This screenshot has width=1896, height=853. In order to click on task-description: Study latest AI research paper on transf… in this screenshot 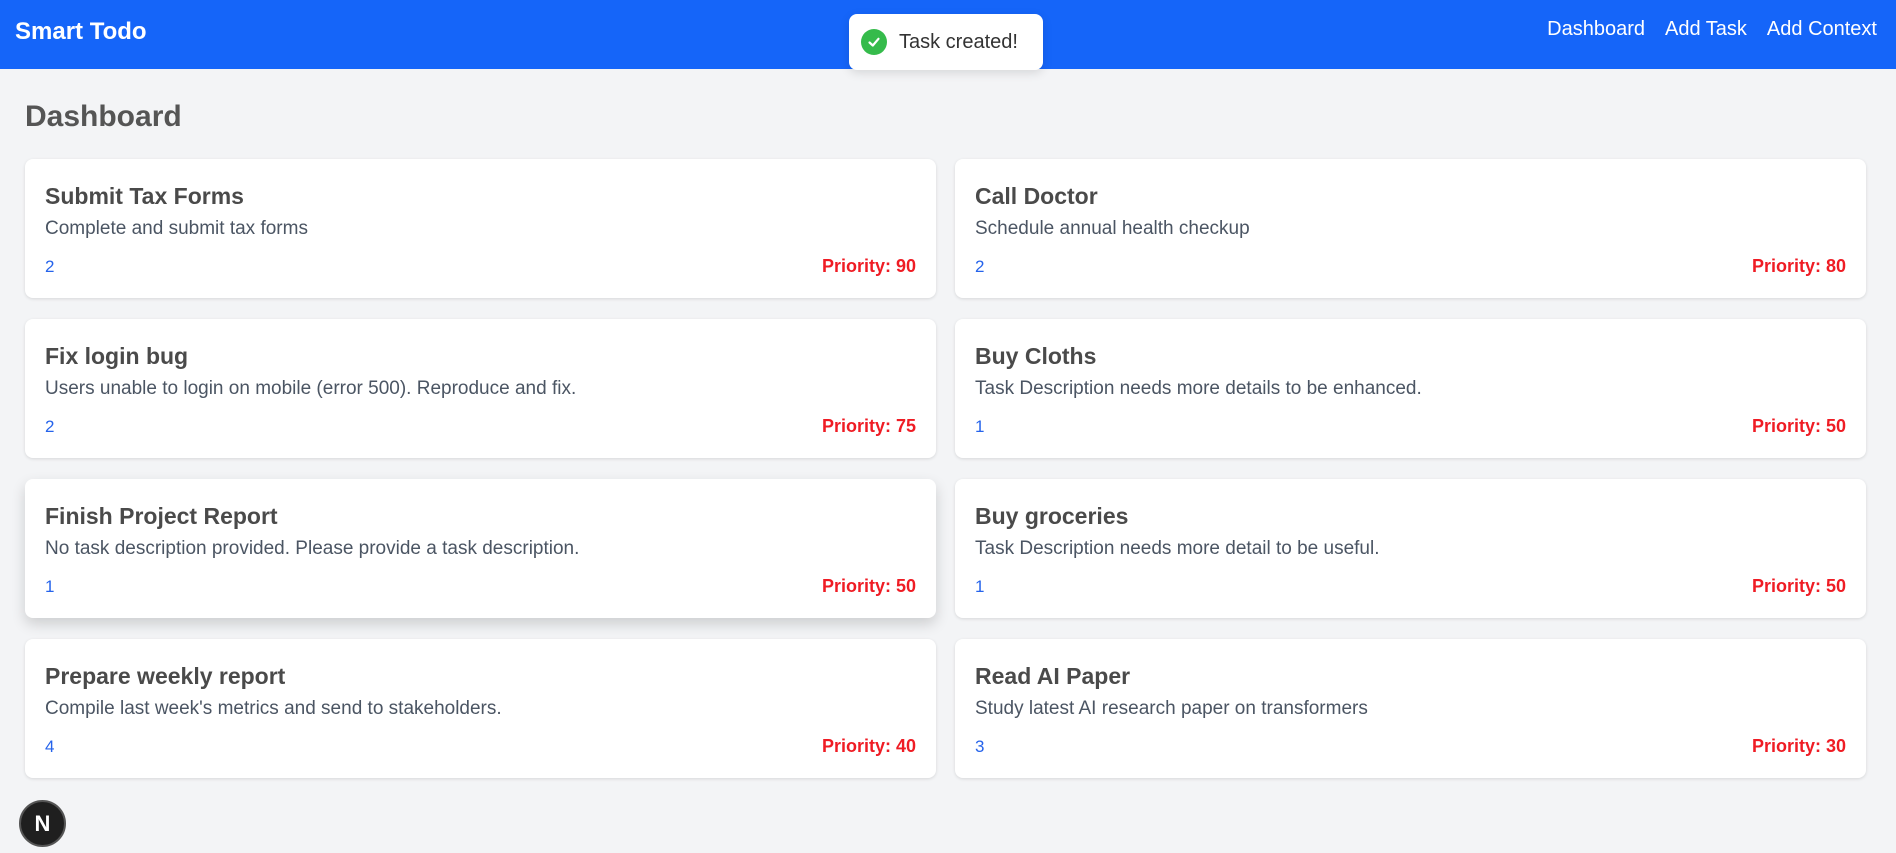, I will do `click(1171, 708)`.